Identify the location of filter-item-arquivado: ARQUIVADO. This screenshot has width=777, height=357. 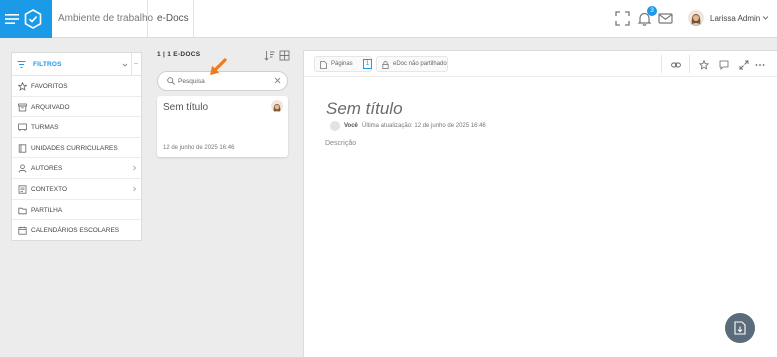
(76, 107).